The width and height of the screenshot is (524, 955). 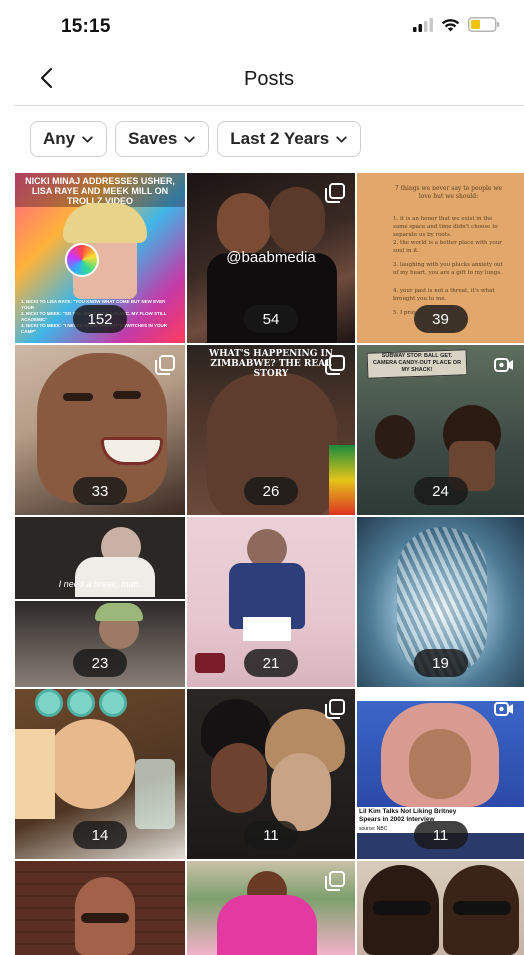 I want to click on post-thumbnail: 14, so click(x=100, y=774).